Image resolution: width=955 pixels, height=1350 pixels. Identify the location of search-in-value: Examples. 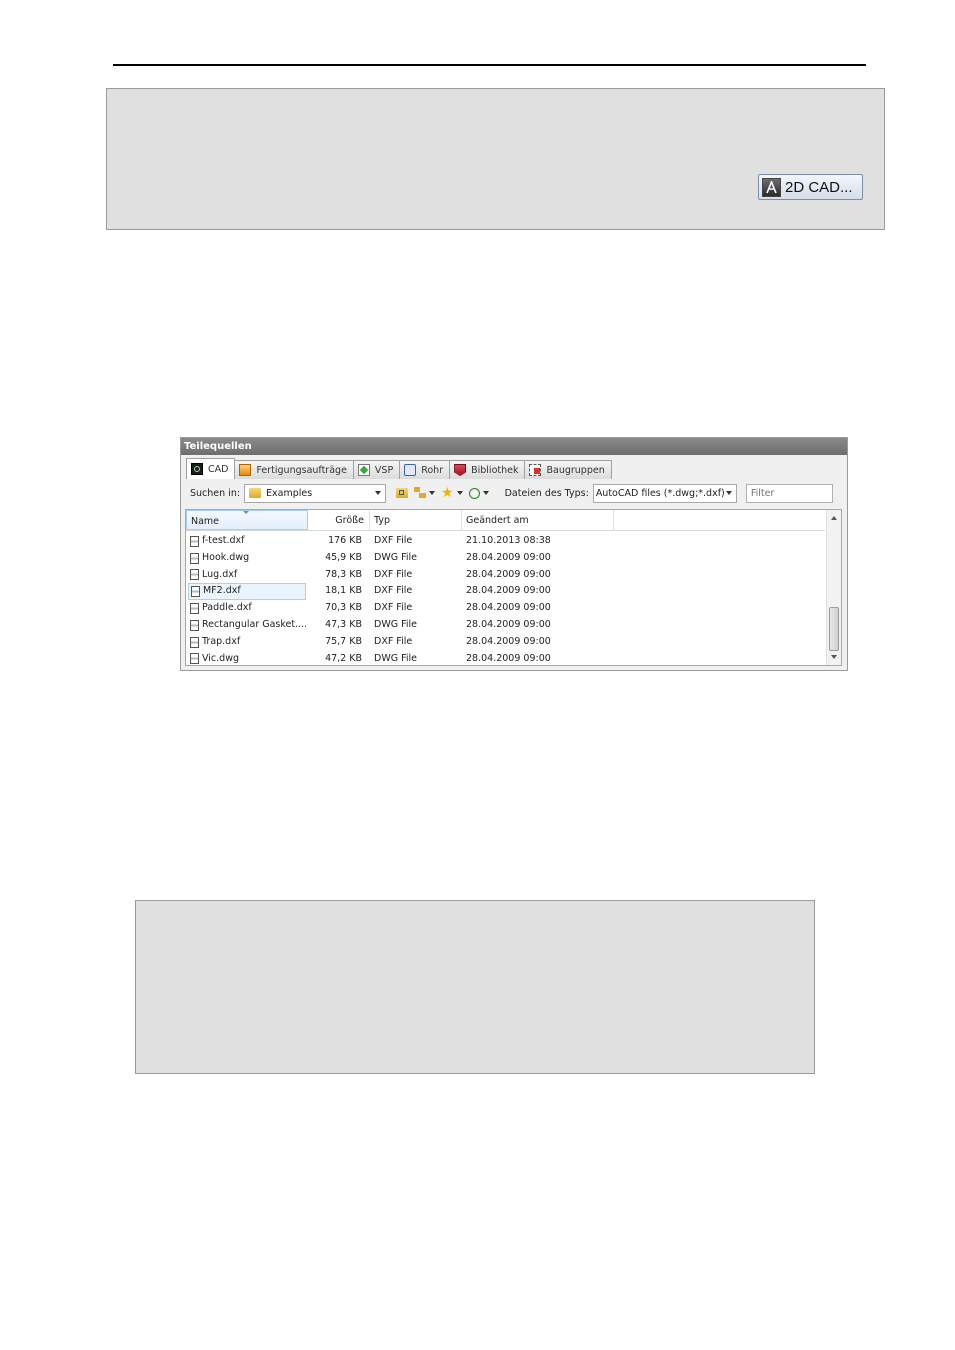
(289, 493).